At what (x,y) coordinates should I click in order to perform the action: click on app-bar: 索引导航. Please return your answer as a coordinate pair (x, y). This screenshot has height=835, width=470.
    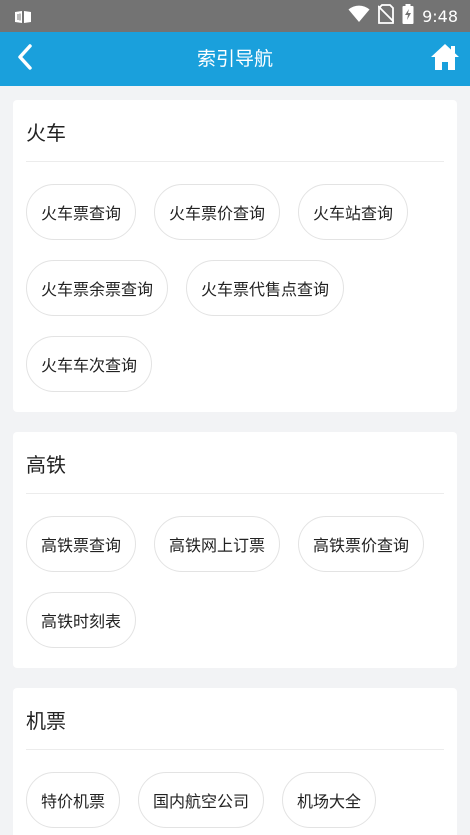
    Looking at the image, I should click on (235, 59).